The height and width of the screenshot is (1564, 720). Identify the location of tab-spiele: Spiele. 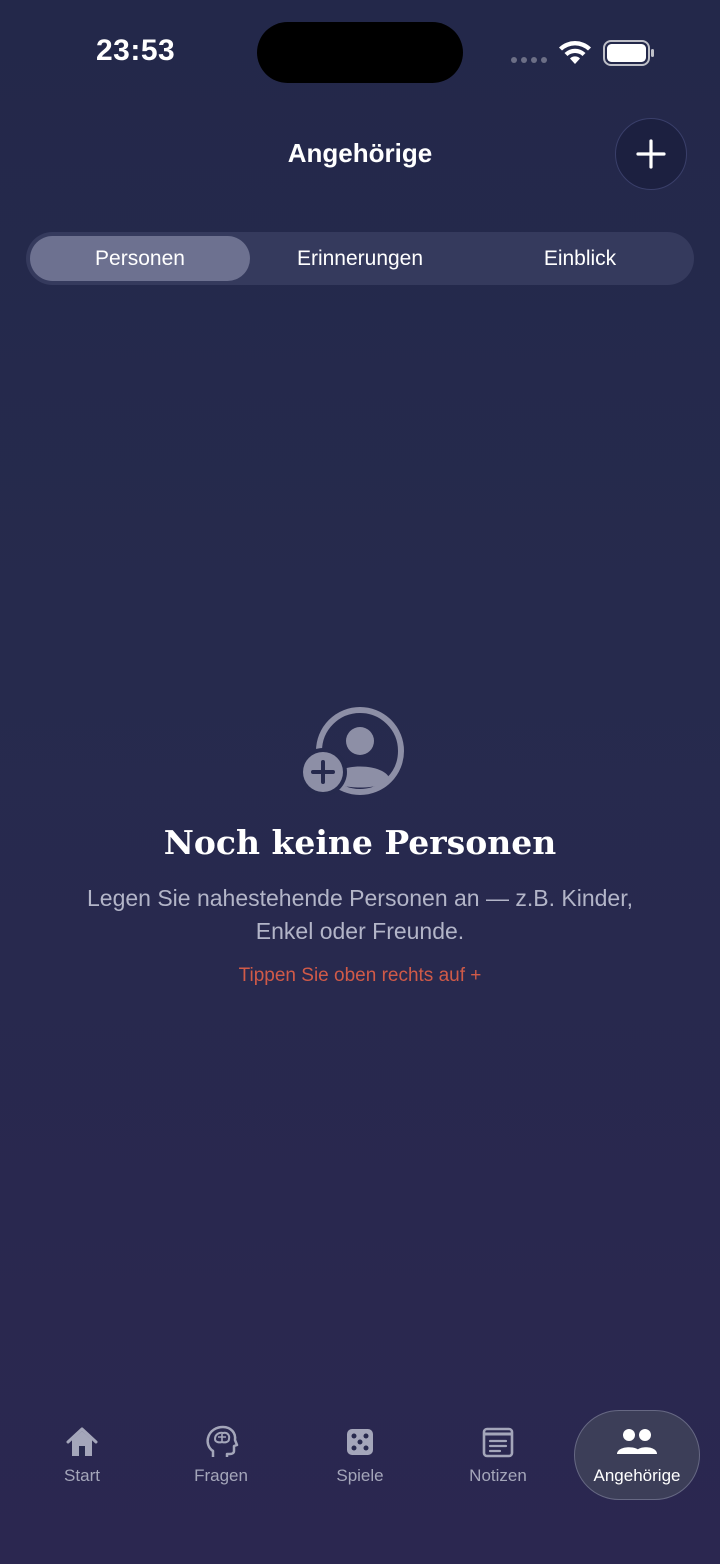
(360, 1455).